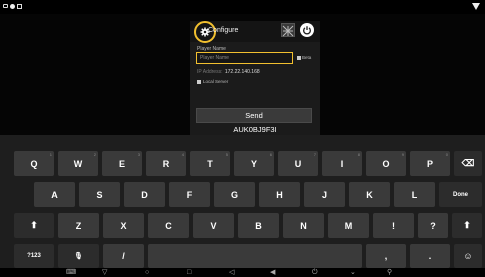 This screenshot has width=485, height=277. Describe the element at coordinates (324, 194) in the screenshot. I see `key-j: J` at that location.